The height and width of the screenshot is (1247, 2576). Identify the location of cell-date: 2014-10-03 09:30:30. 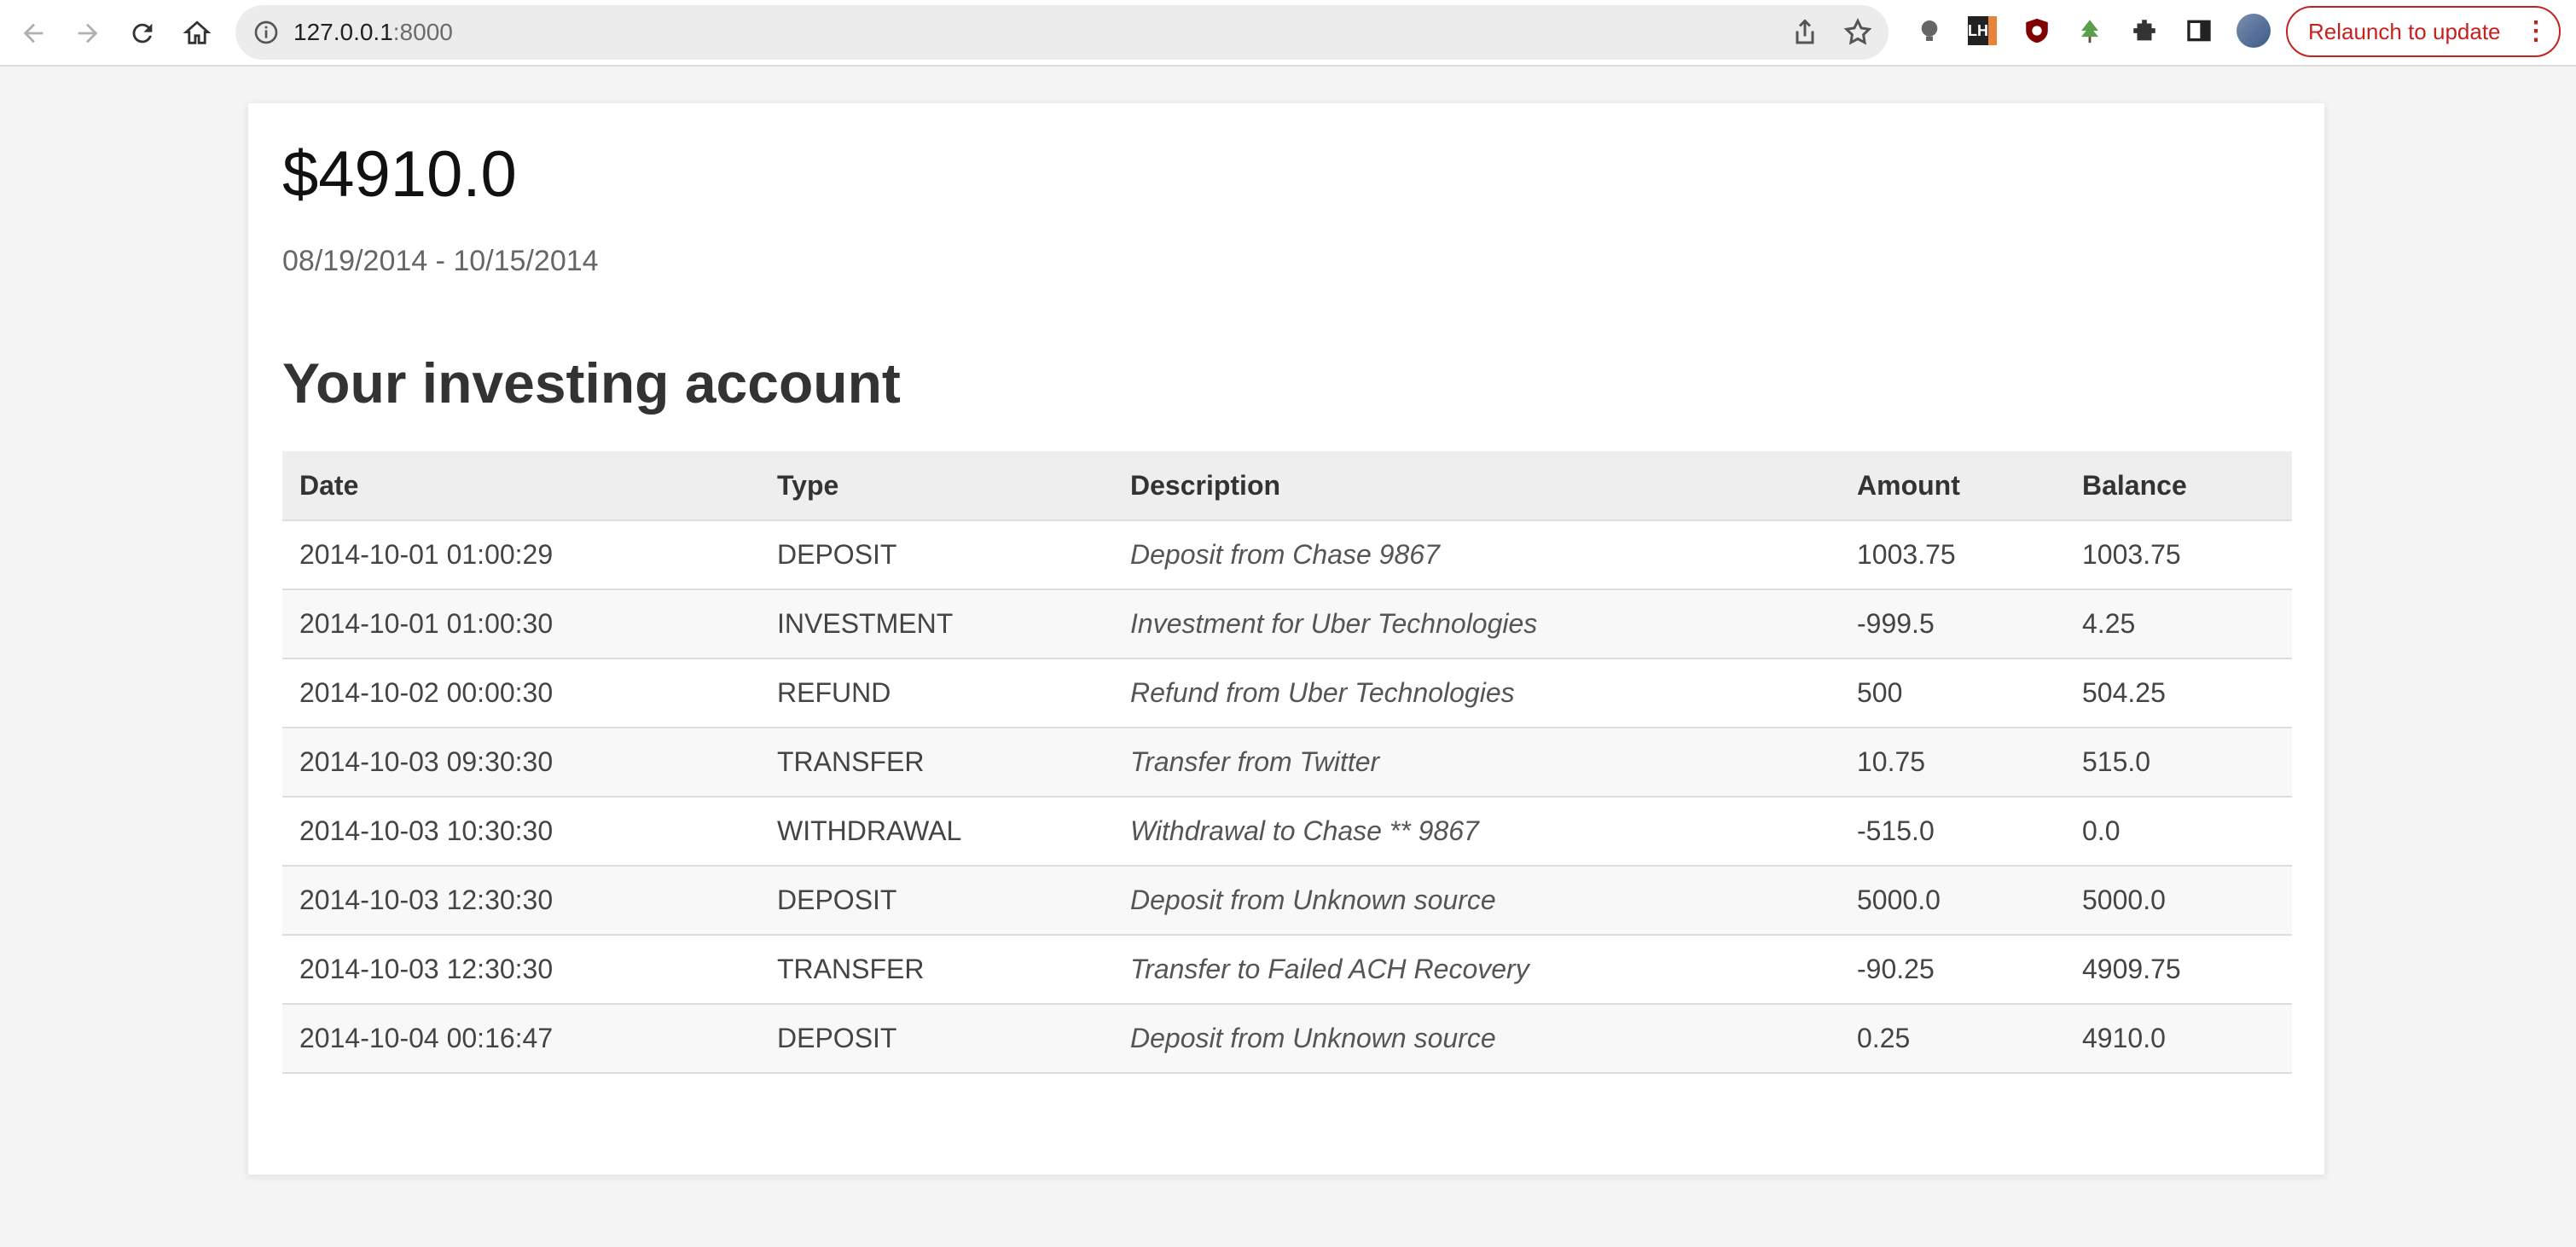
(521, 763).